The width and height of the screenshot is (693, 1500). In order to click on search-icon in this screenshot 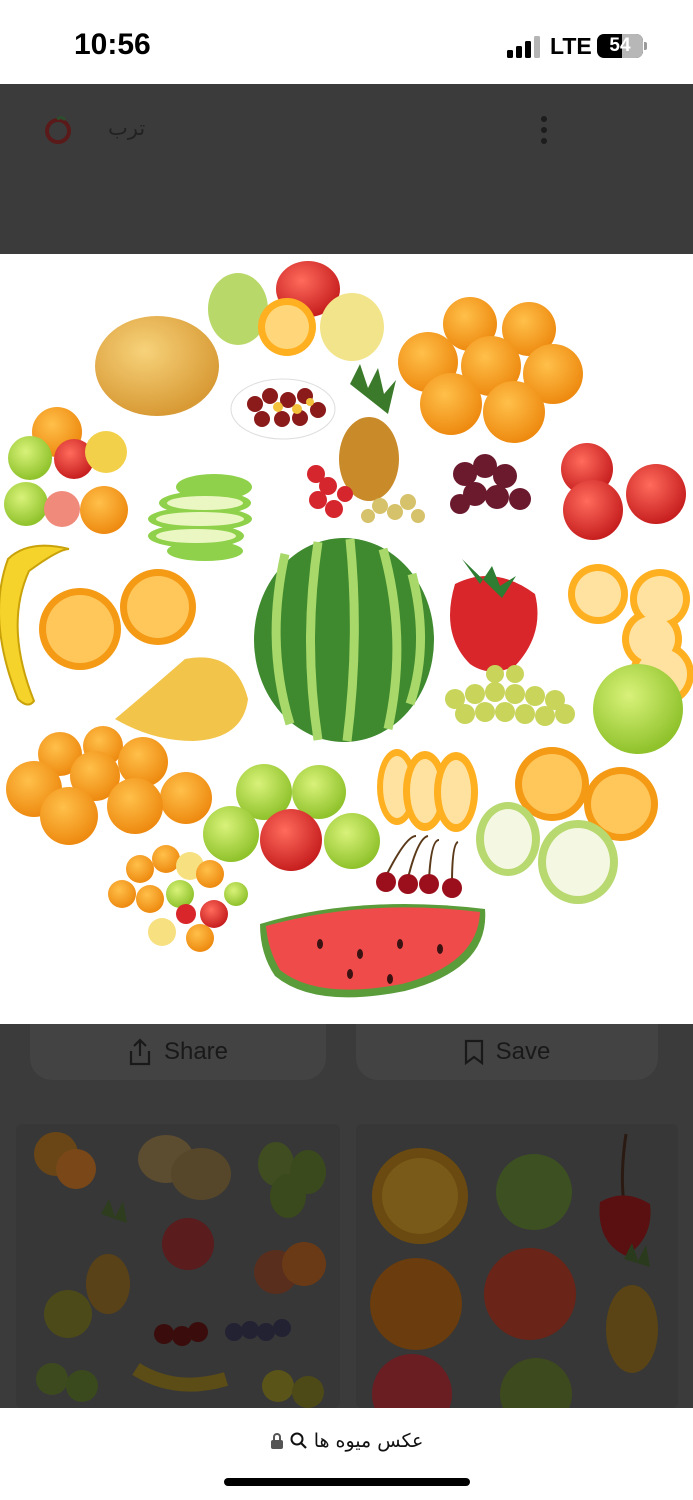, I will do `click(298, 1440)`.